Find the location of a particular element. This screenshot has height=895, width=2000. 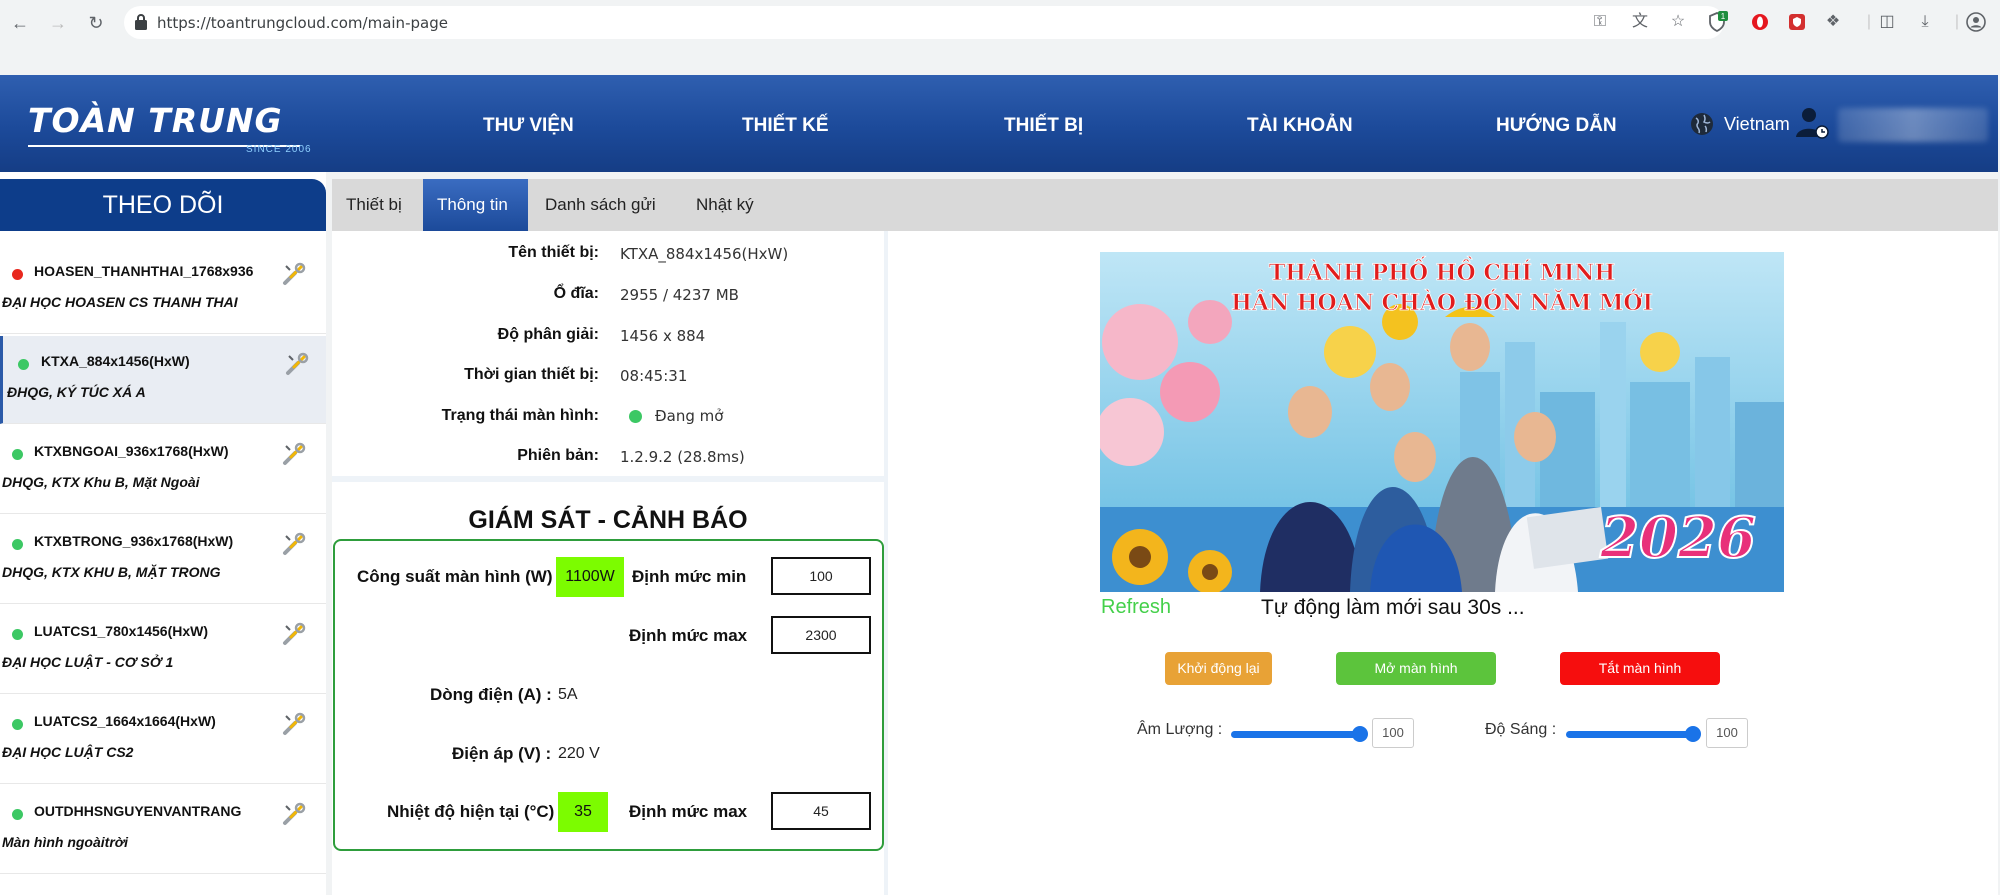

device-description: ĐẠI HỌC LUẬT CS2 is located at coordinates (68, 752).